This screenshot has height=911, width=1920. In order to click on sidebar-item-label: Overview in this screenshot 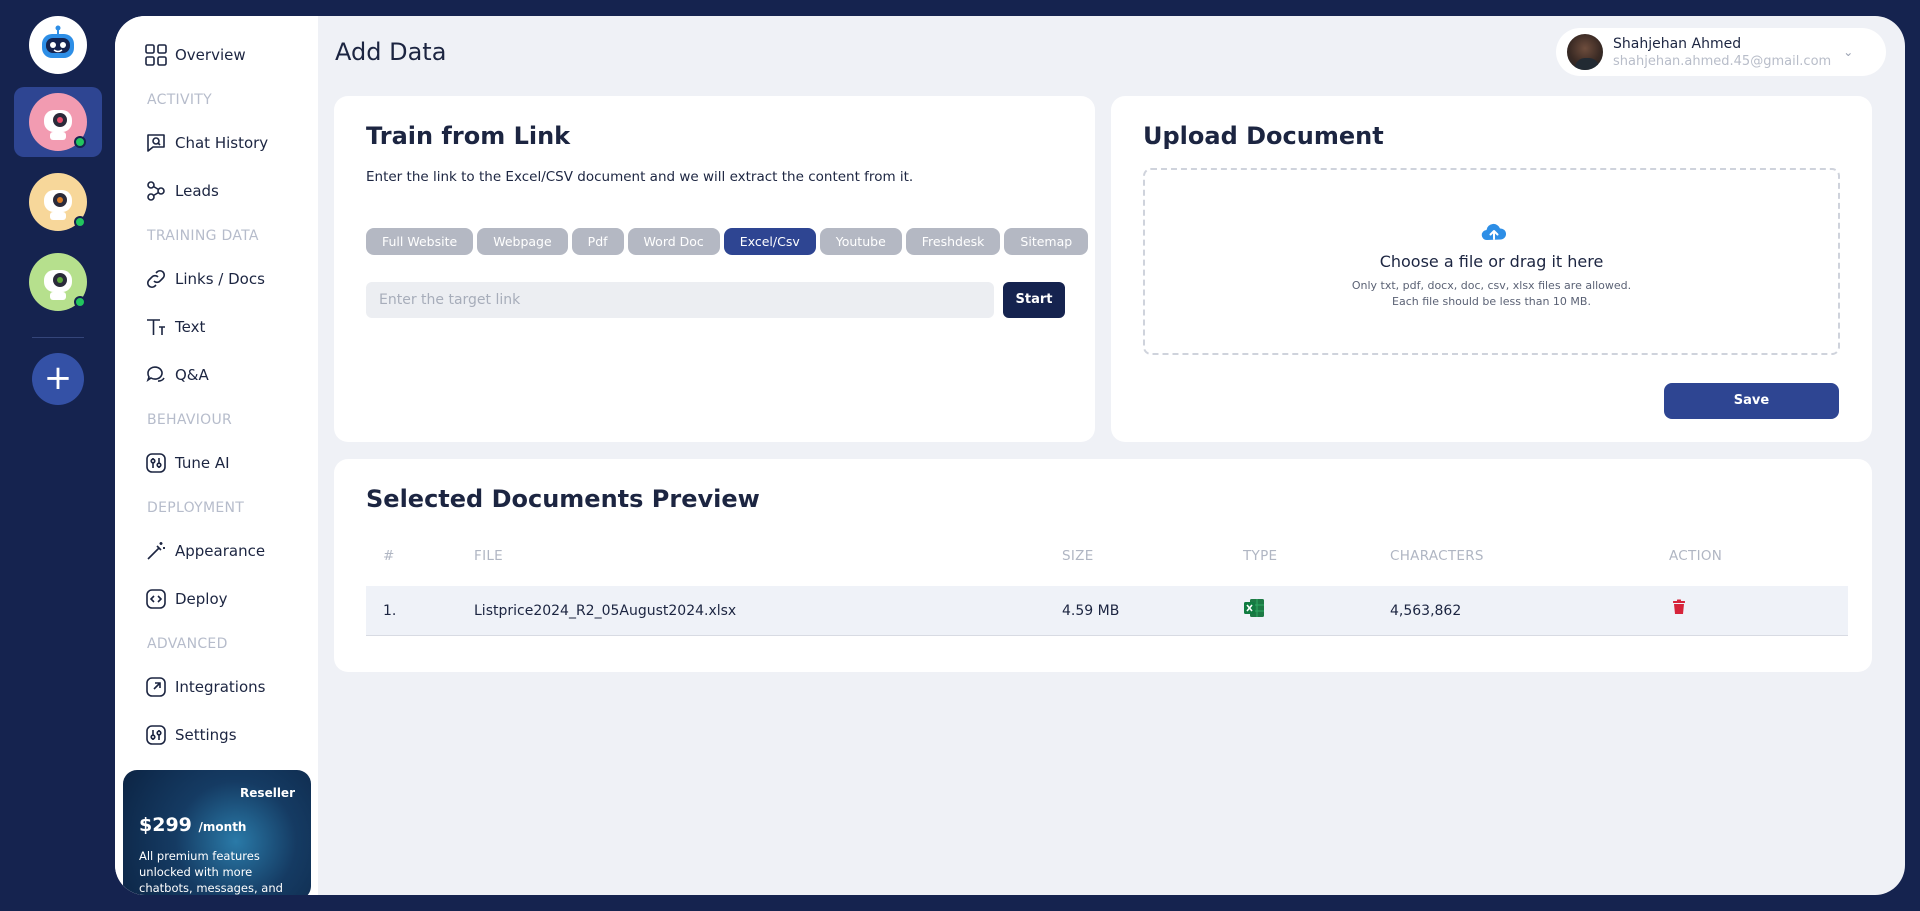, I will do `click(210, 55)`.